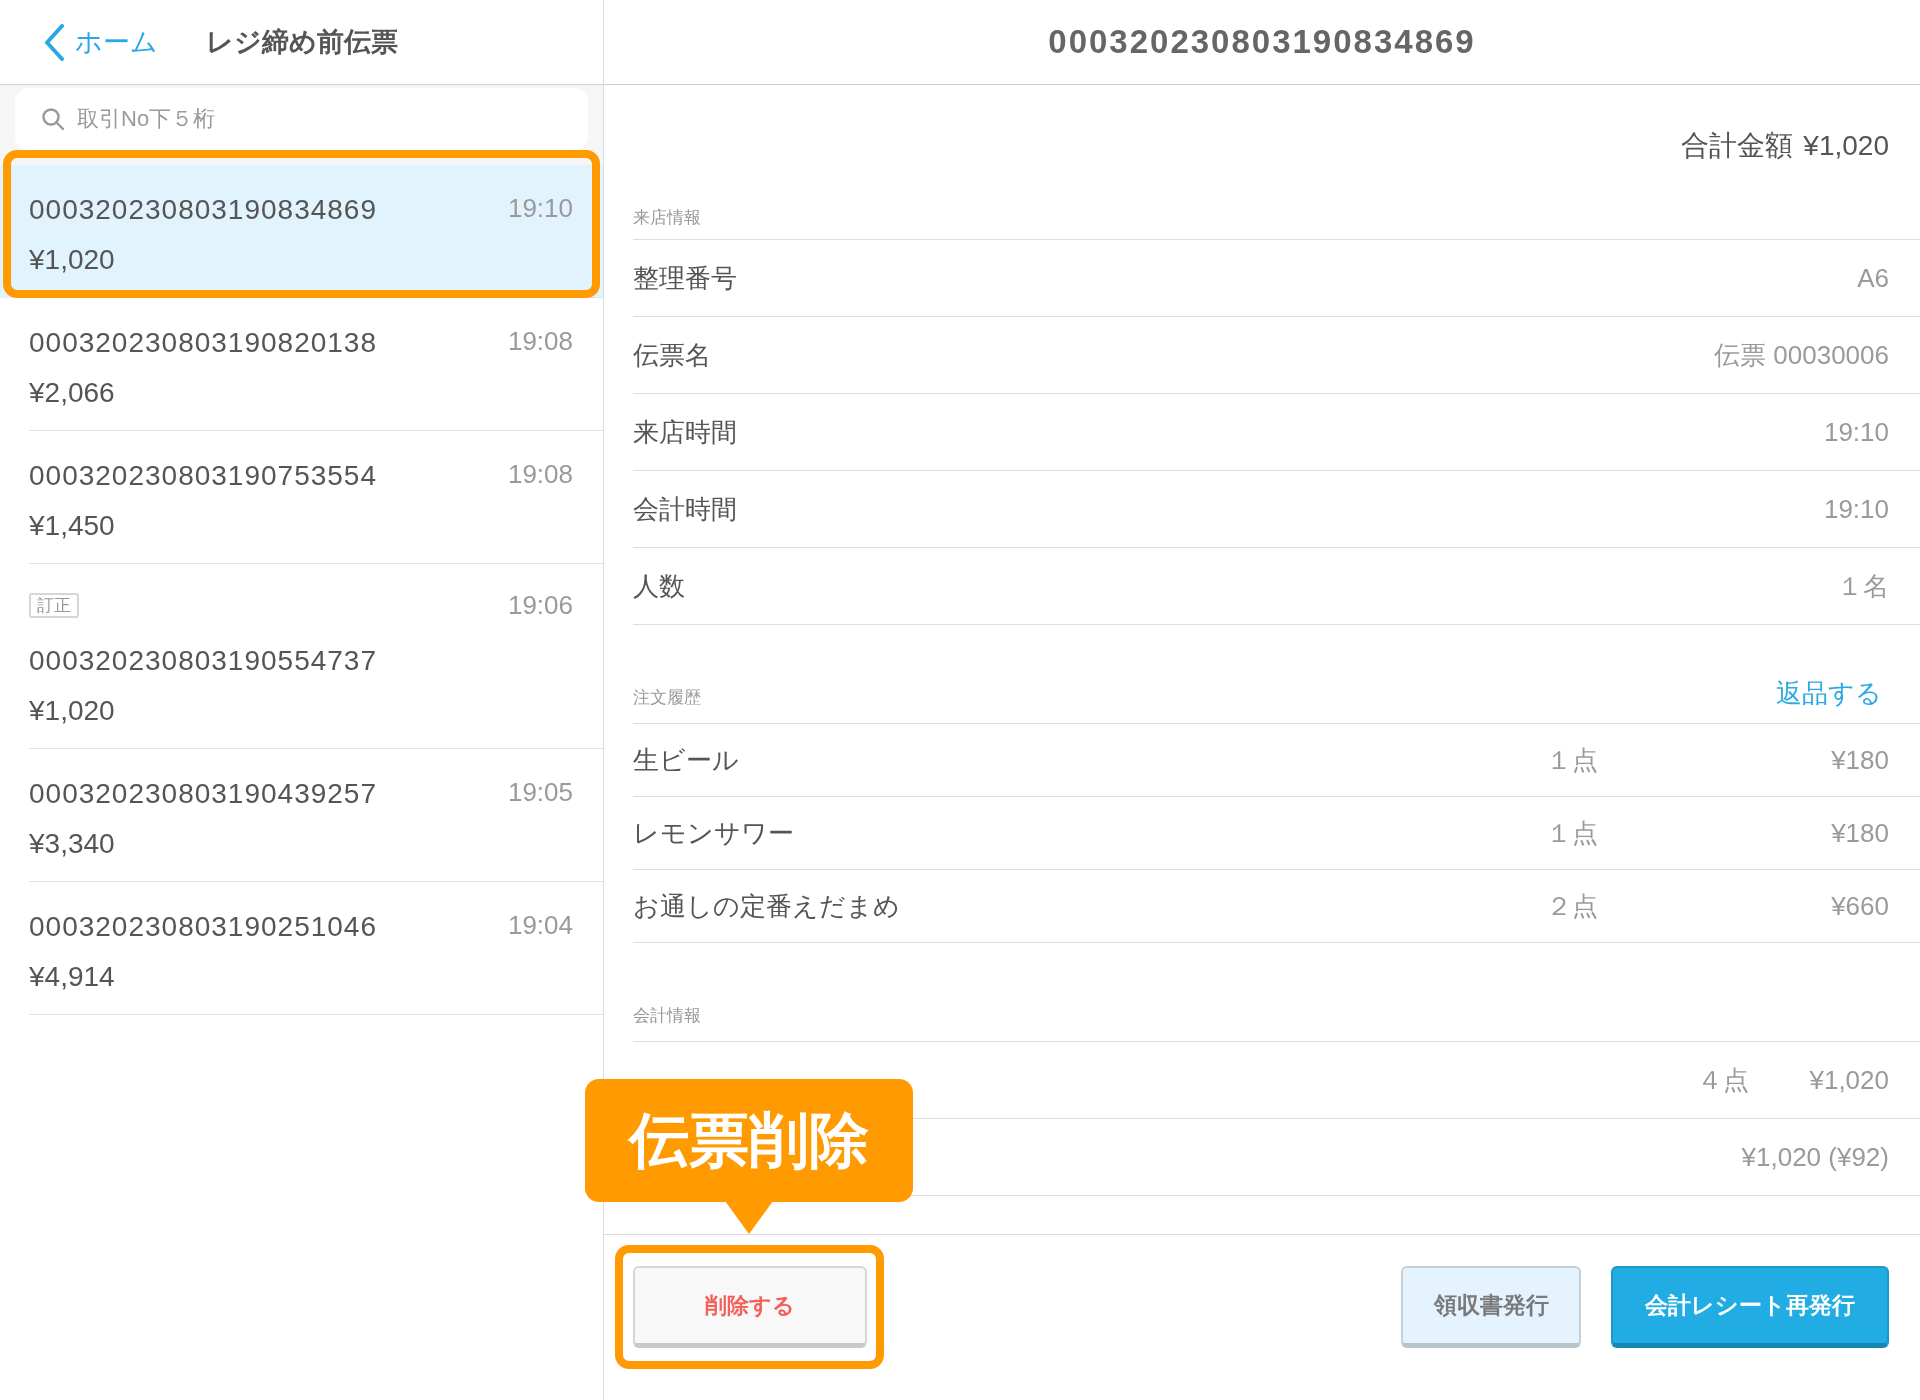  What do you see at coordinates (203, 476) in the screenshot?
I see `slip-number: 000320230803190753554` at bounding box center [203, 476].